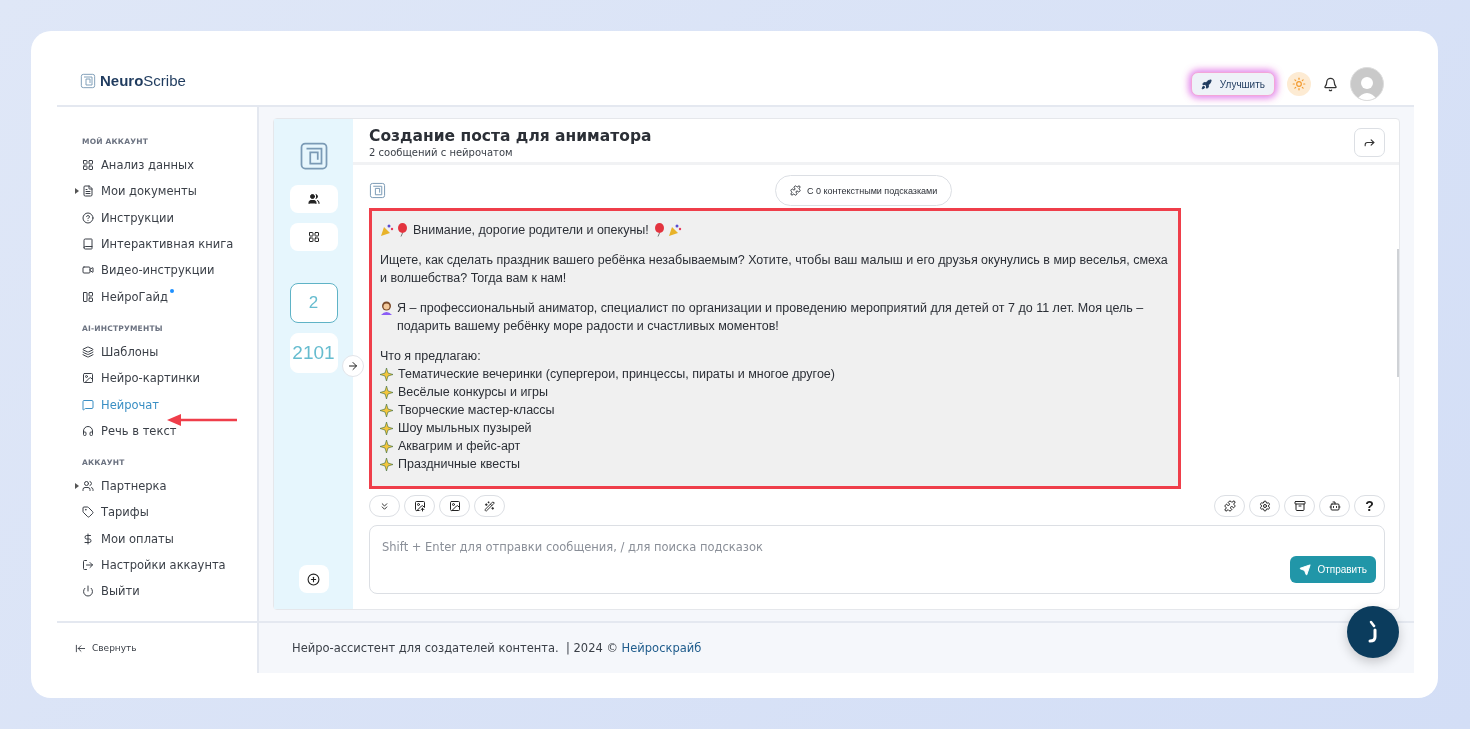 The width and height of the screenshot is (1470, 729). Describe the element at coordinates (158, 244) in the screenshot. I see `nav-item: Интерактивная книга` at that location.